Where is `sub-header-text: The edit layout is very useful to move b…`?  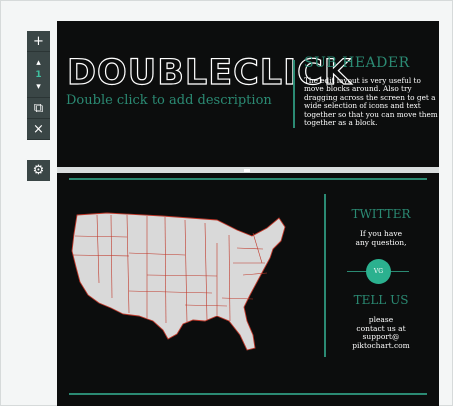
sub-header-text: The edit layout is very useful to move b… is located at coordinates (371, 101).